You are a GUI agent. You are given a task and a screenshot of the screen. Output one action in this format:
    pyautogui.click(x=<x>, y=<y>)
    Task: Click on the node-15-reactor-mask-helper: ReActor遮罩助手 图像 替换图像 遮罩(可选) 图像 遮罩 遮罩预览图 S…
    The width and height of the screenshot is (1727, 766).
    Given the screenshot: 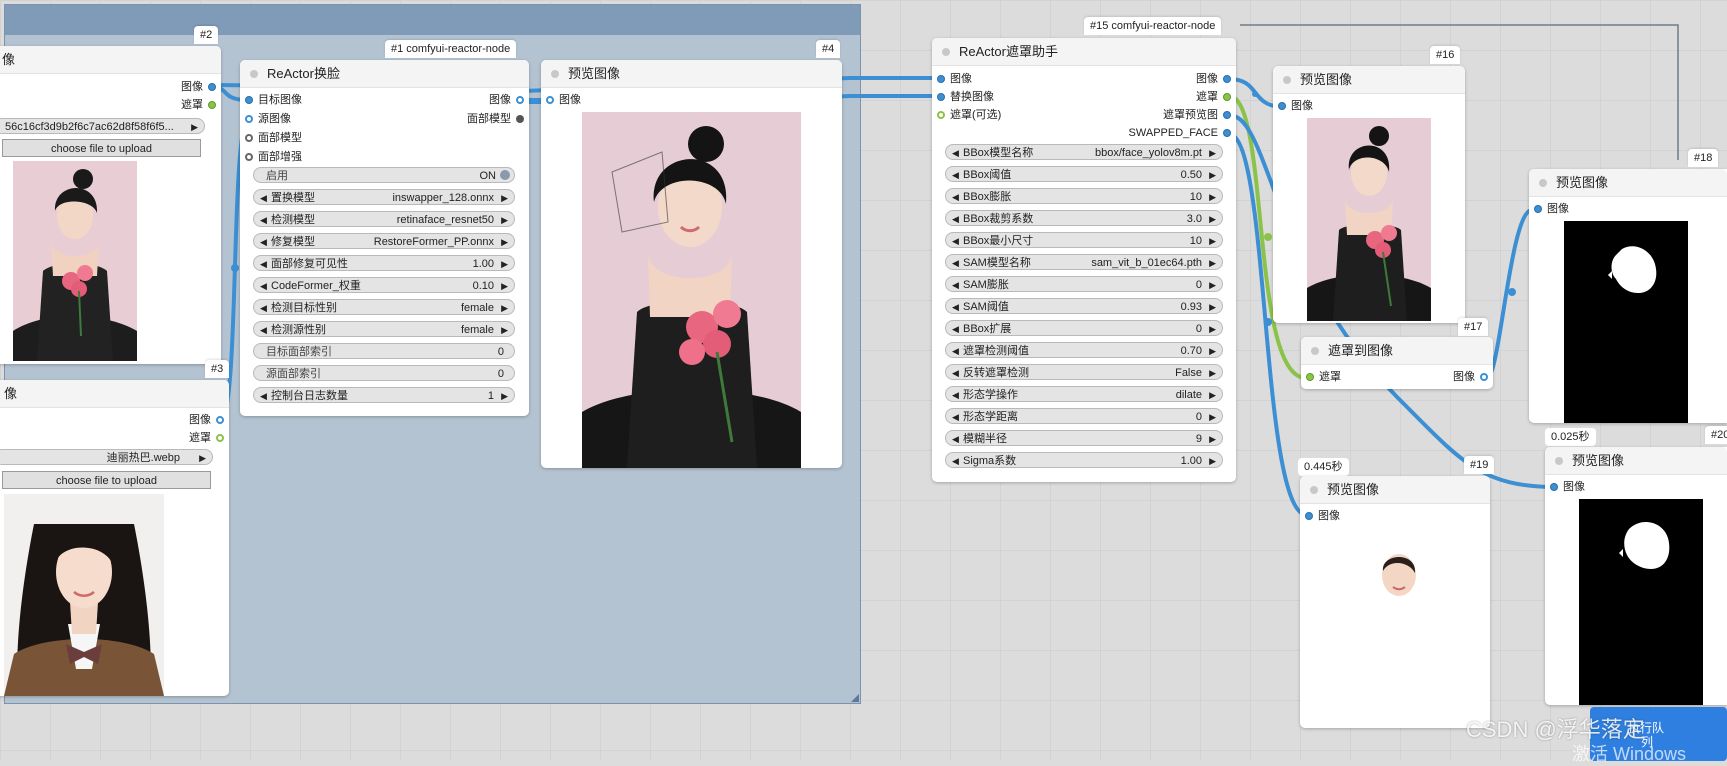 What is the action you would take?
    pyautogui.click(x=1084, y=260)
    